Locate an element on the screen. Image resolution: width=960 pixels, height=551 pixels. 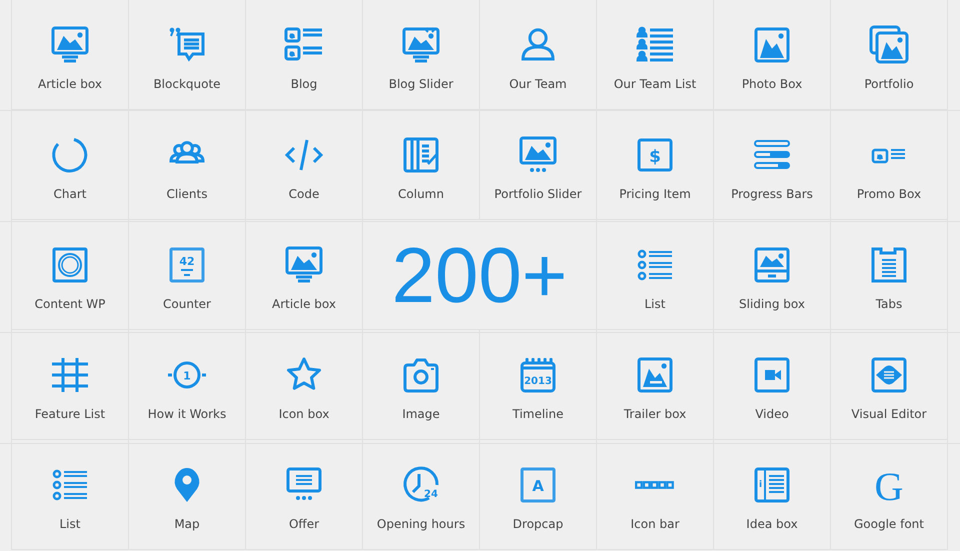
tile-label: Content WP is located at coordinates (70, 304).